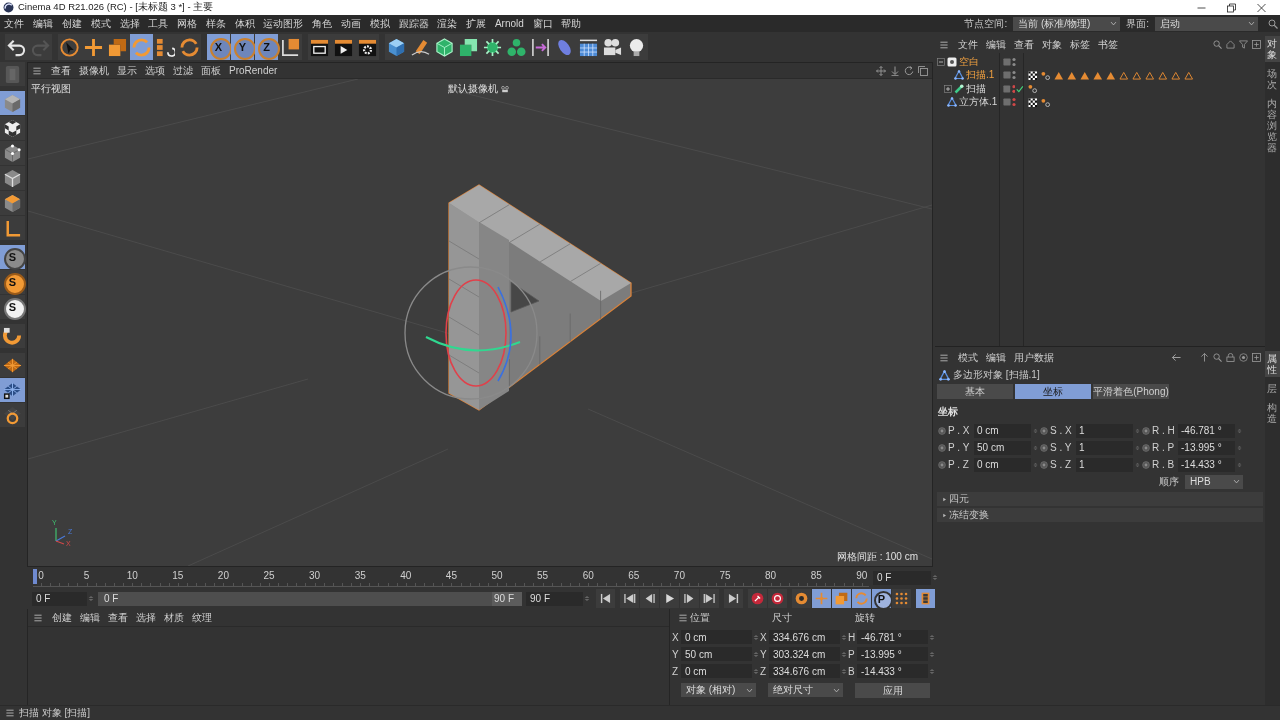 This screenshot has width=1280, height=720. I want to click on play-button, so click(669, 598).